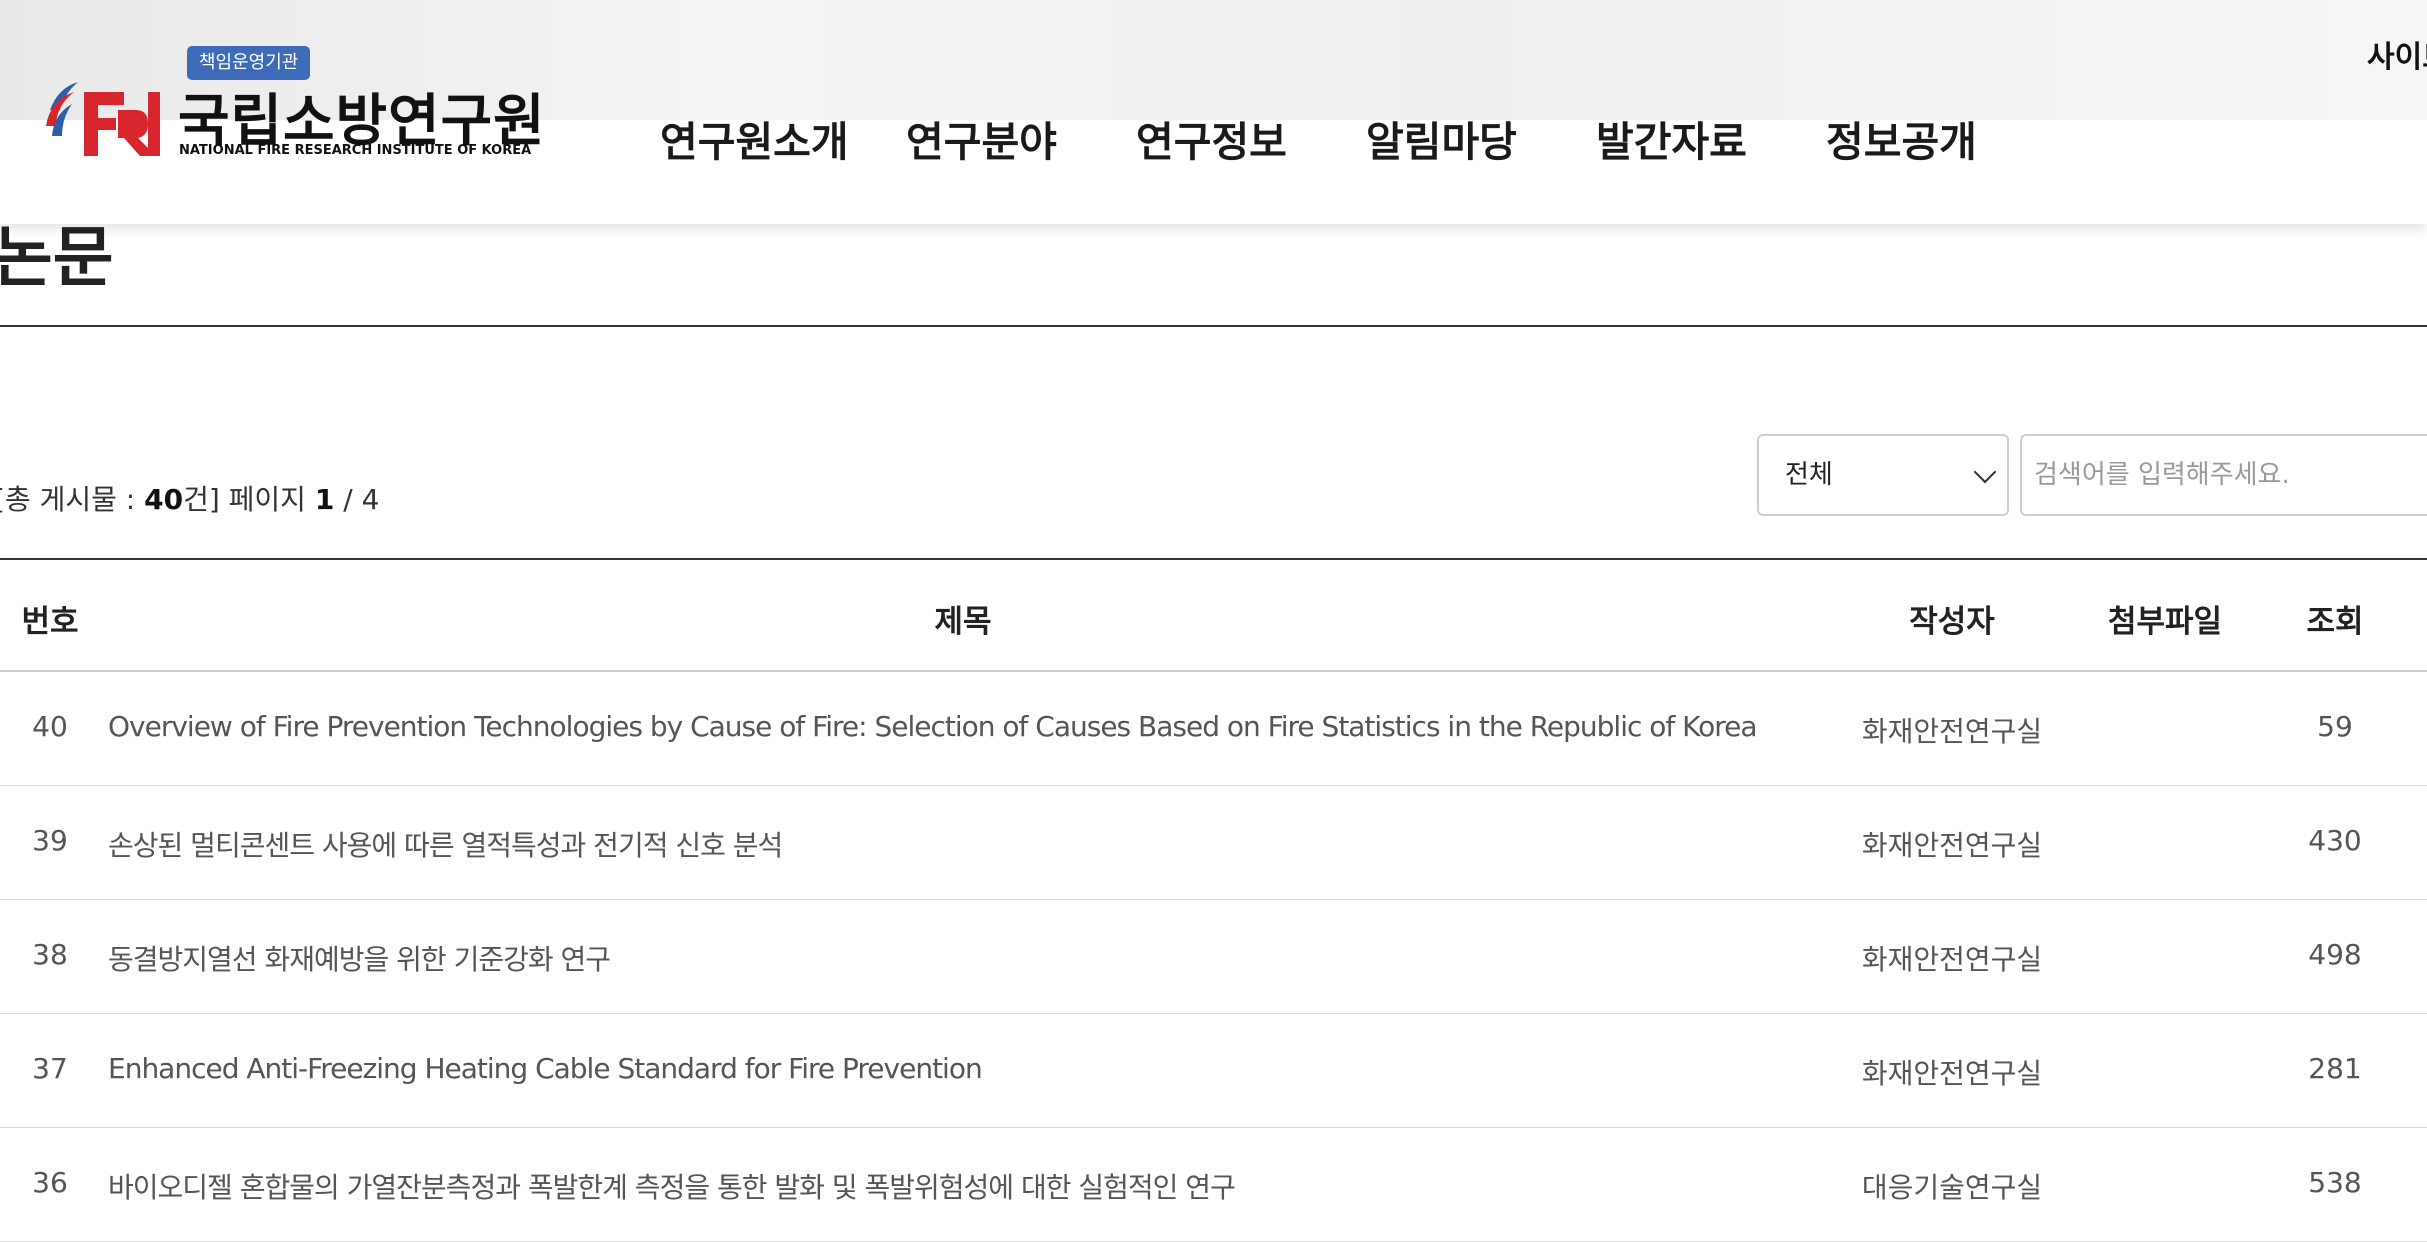 The height and width of the screenshot is (1242, 2427). I want to click on row-views: 430, so click(2335, 840).